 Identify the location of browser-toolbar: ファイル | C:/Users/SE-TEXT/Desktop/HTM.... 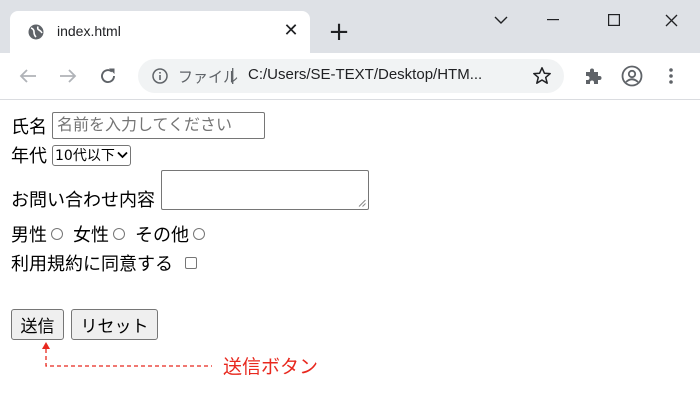
(350, 76).